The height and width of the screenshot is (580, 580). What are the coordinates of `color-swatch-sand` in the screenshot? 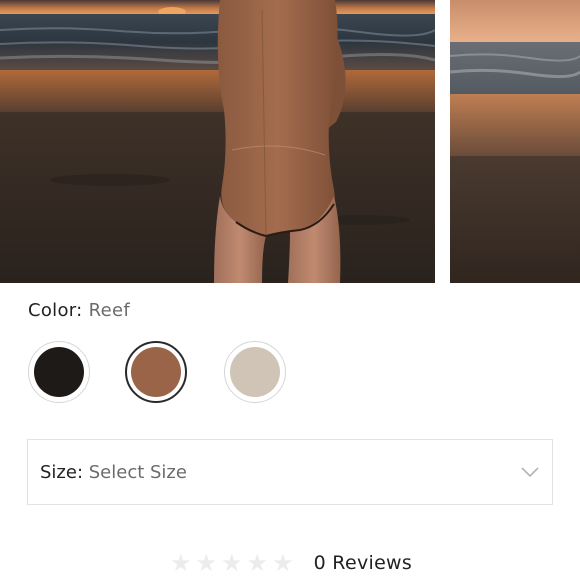 It's located at (255, 372).